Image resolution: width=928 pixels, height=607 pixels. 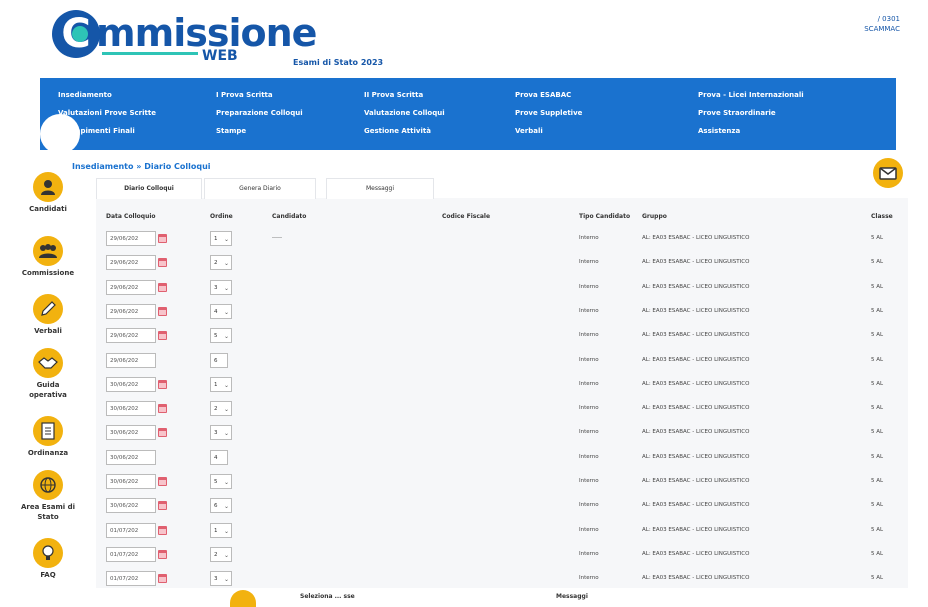 I want to click on nav-column-4: Prova ESABAC Prove Suppletive Verbali, so click(x=548, y=113).